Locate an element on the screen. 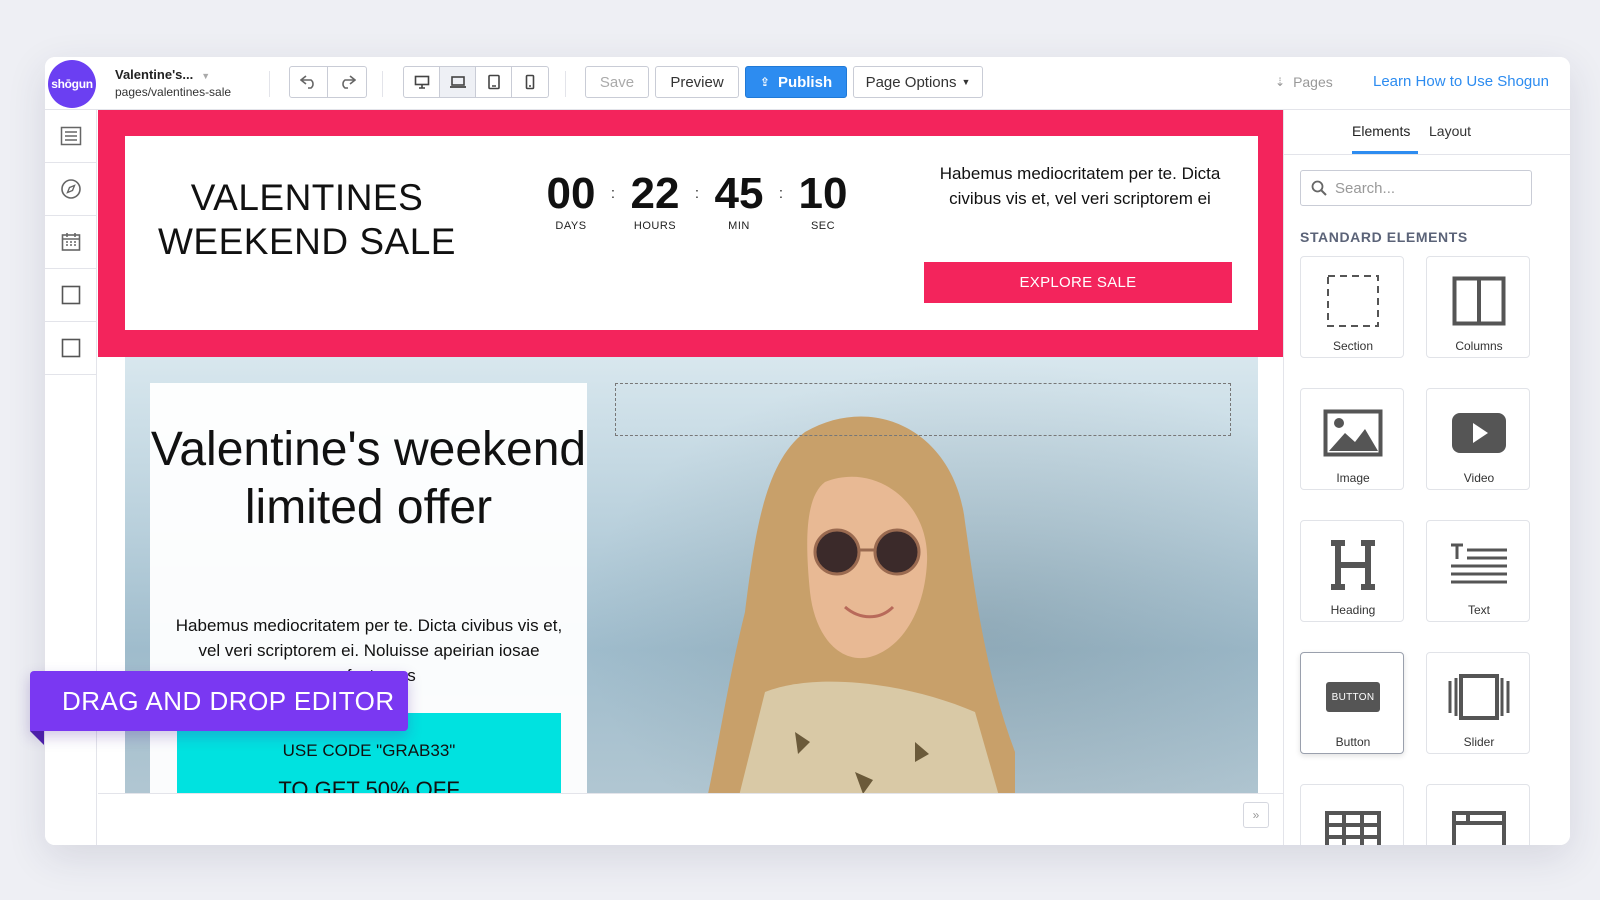 This screenshot has width=1600, height=900. active-tab-indicator is located at coordinates (1385, 152).